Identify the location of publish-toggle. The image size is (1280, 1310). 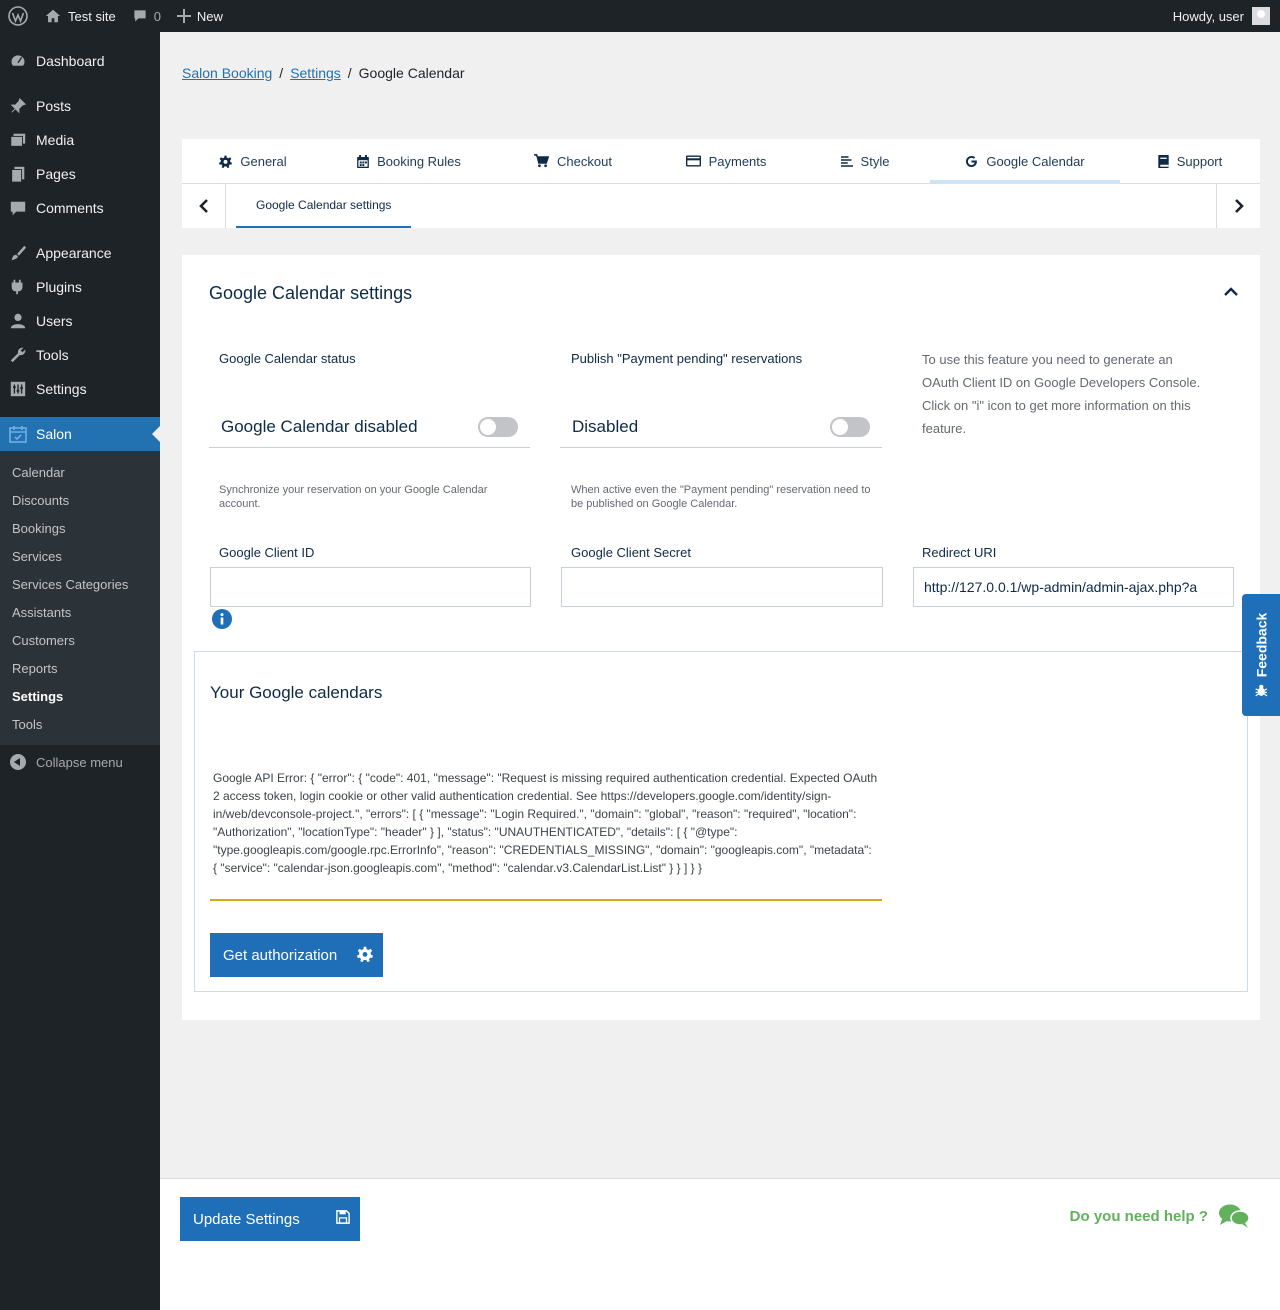
(850, 427).